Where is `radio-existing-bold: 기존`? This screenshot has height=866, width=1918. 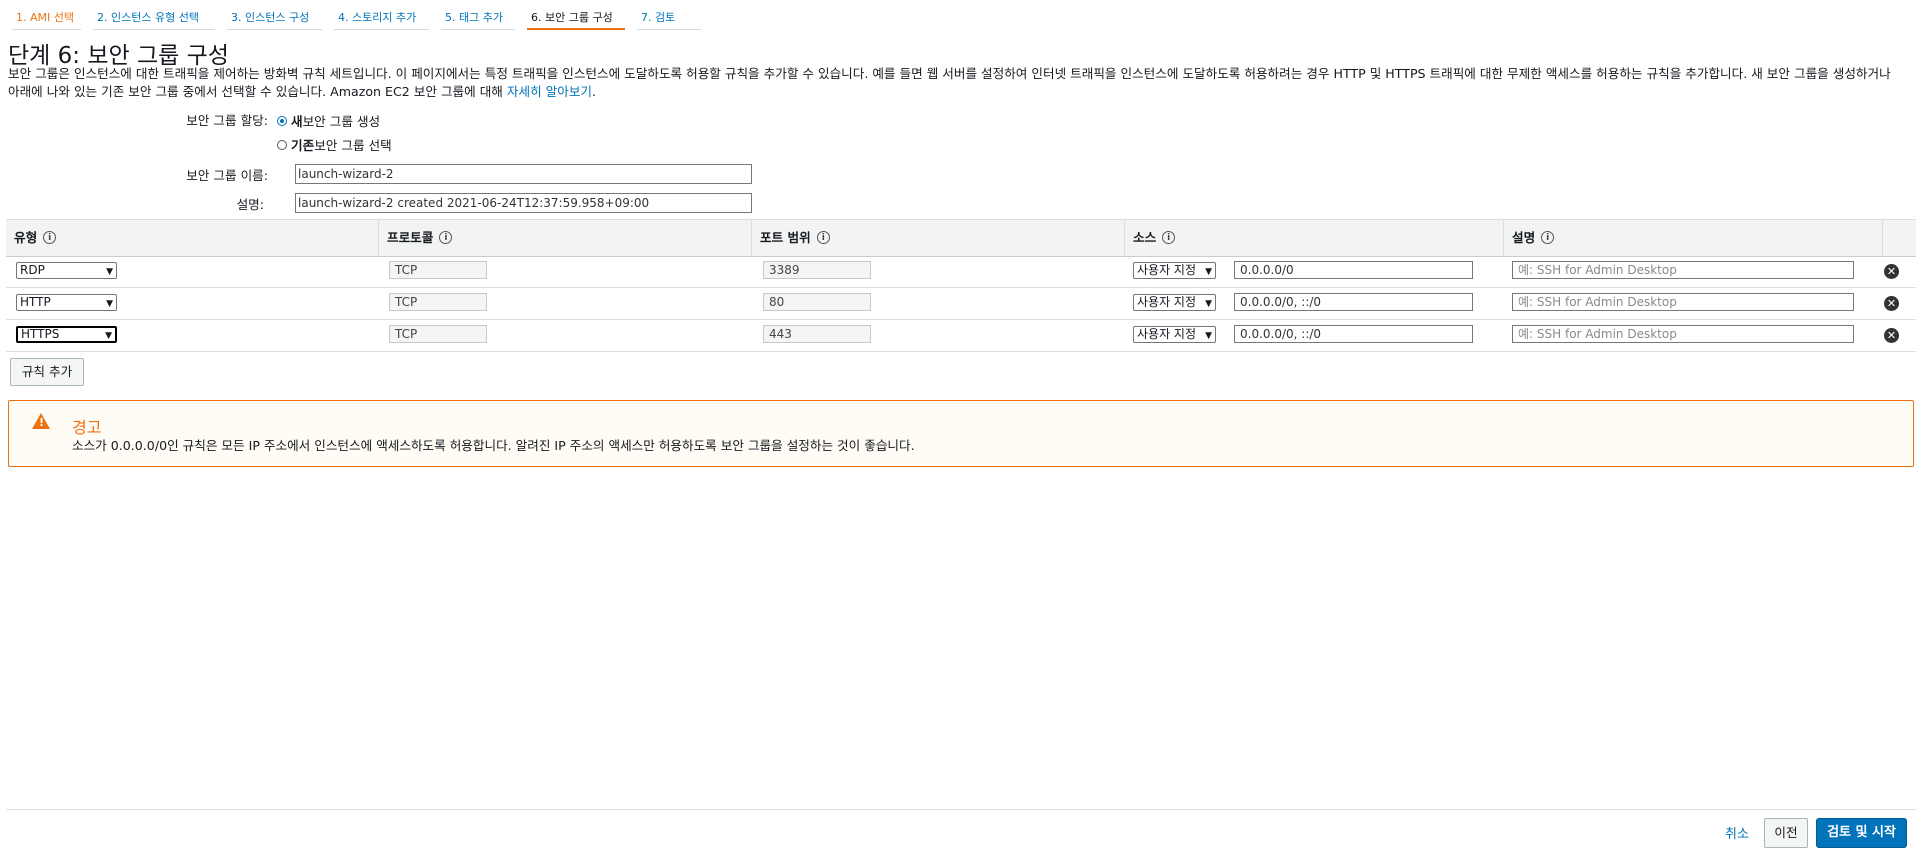 radio-existing-bold: 기존 is located at coordinates (303, 145).